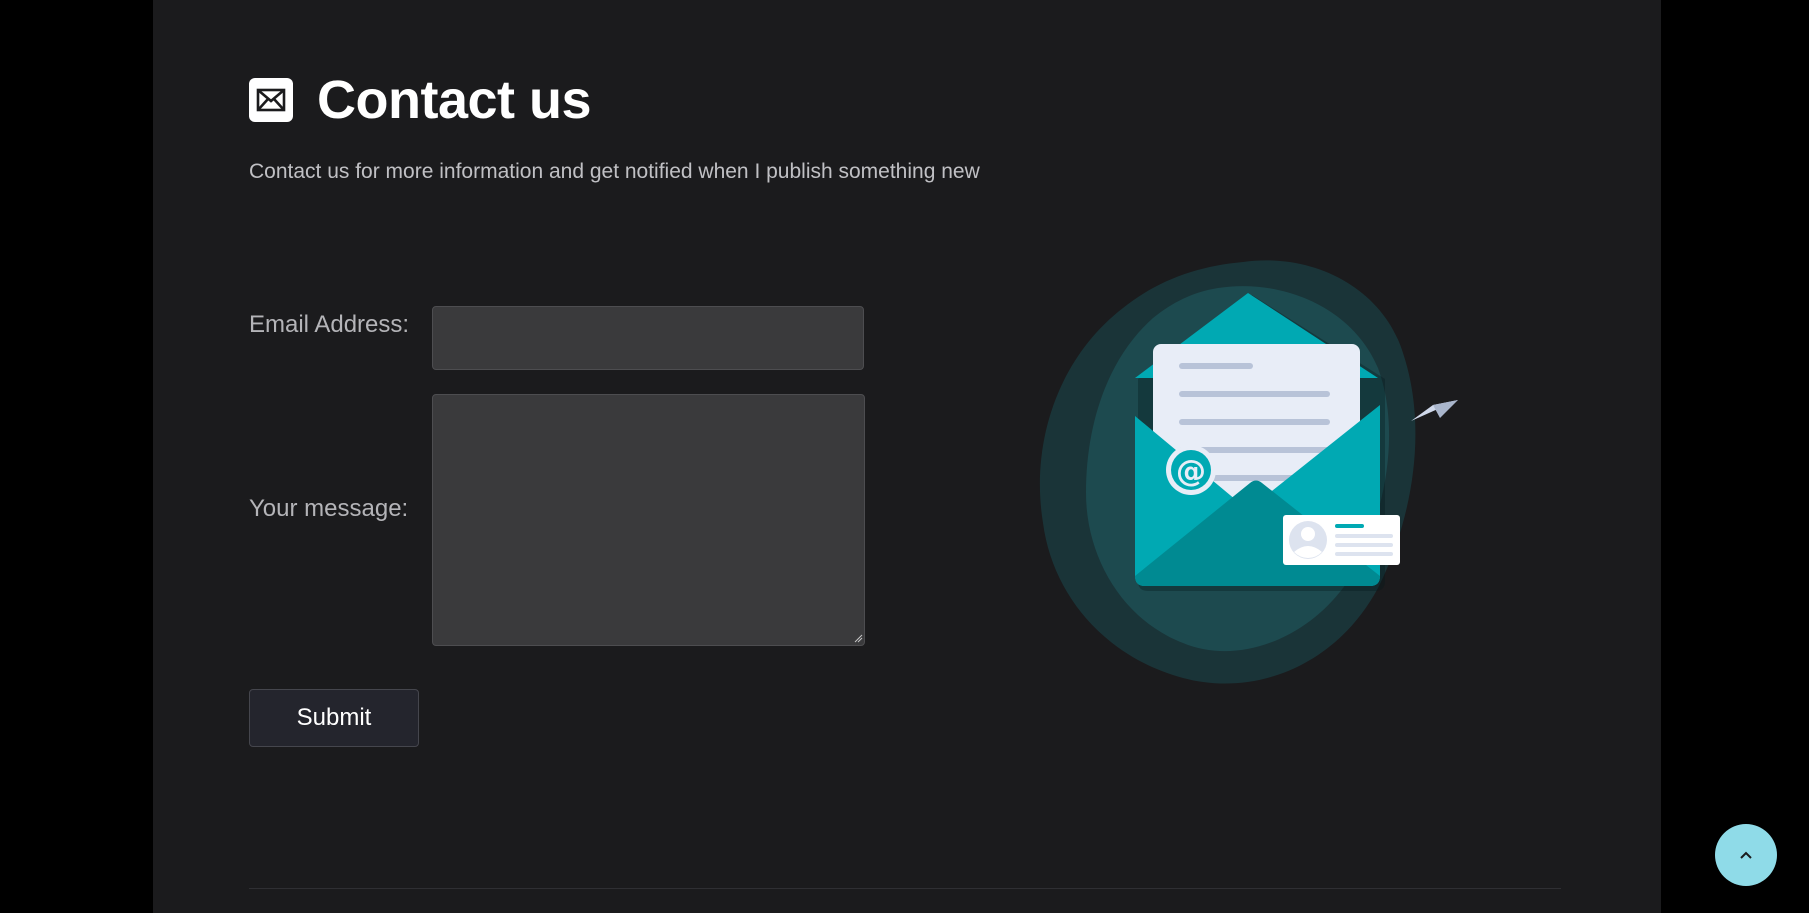 This screenshot has height=913, width=1809. I want to click on submit-button: Submit, so click(334, 718).